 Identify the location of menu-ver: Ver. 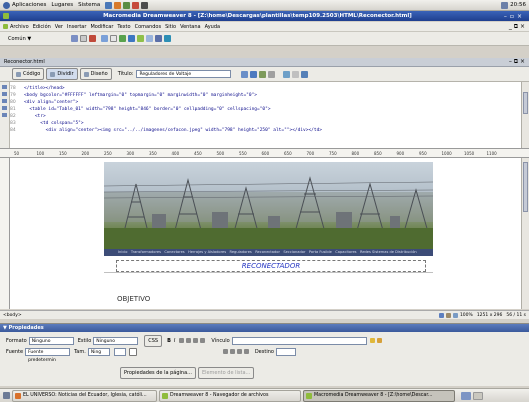
(59, 27).